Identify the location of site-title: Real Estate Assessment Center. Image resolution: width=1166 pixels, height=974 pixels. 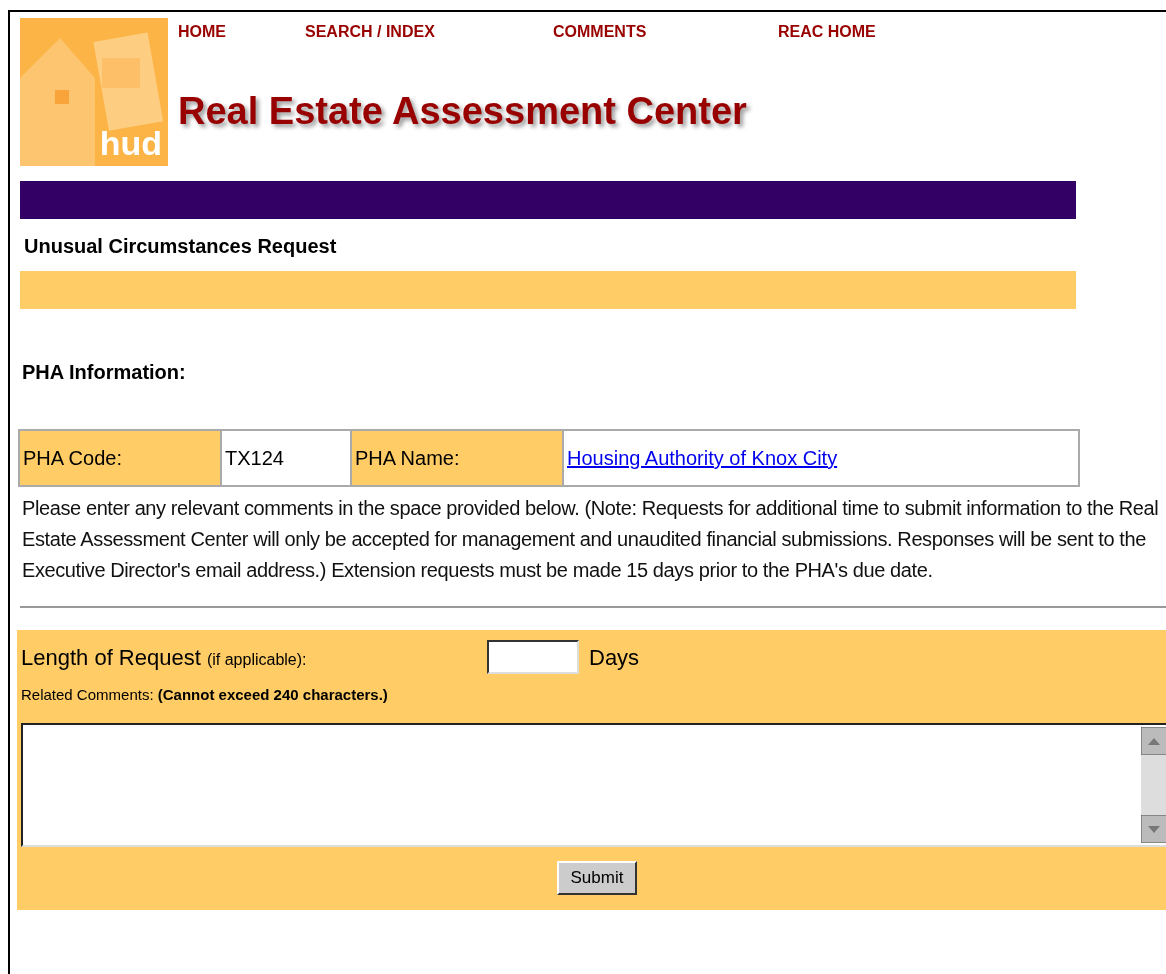
(463, 111).